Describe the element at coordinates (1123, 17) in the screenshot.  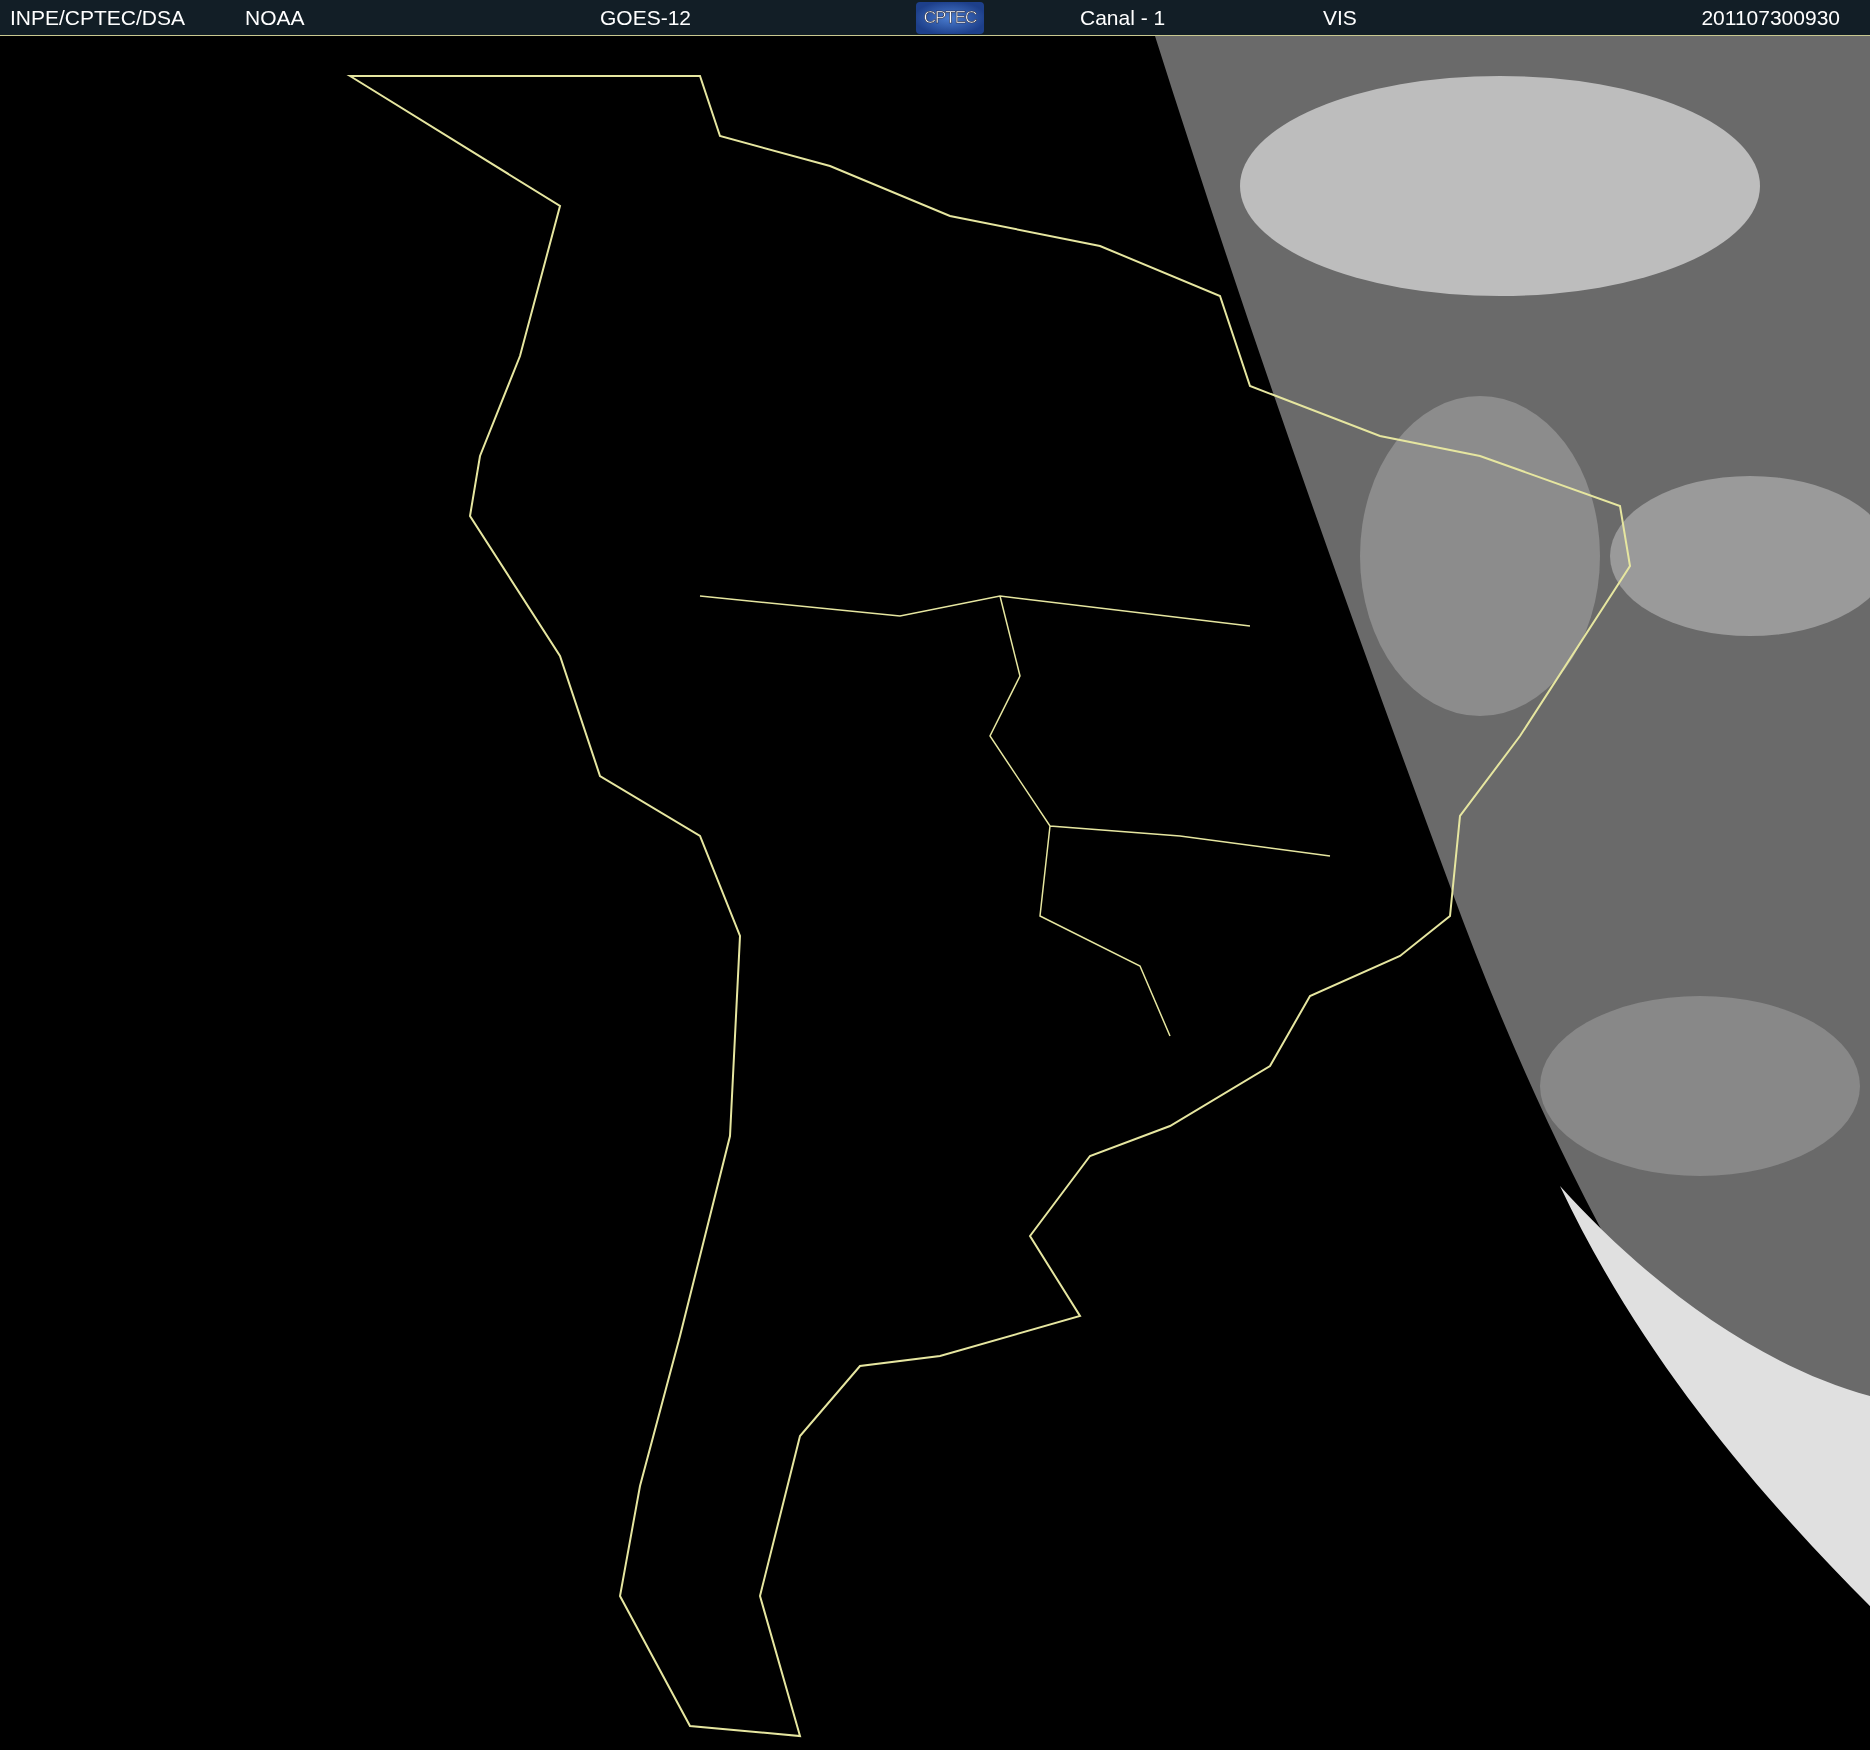
I see `channel-label: Canal - 1` at that location.